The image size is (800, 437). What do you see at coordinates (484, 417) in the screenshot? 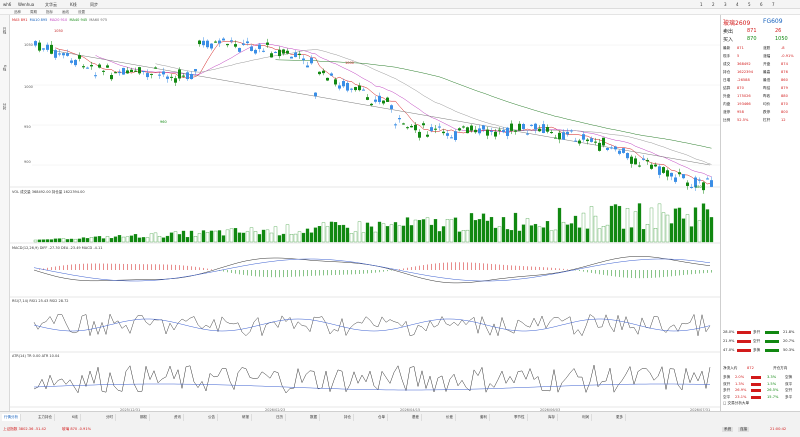
I see `bottom-tab: 套利` at bounding box center [484, 417].